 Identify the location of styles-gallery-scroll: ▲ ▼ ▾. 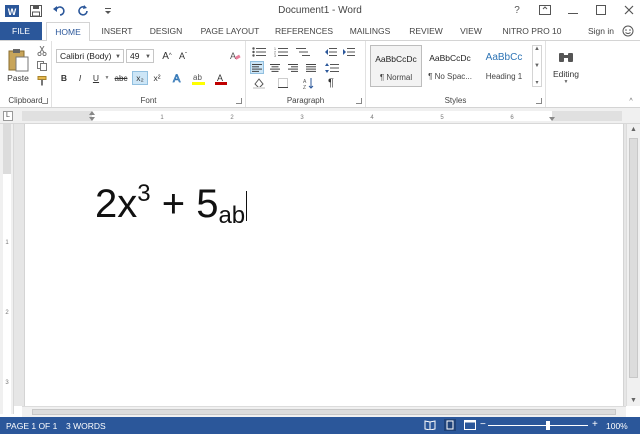
(537, 66).